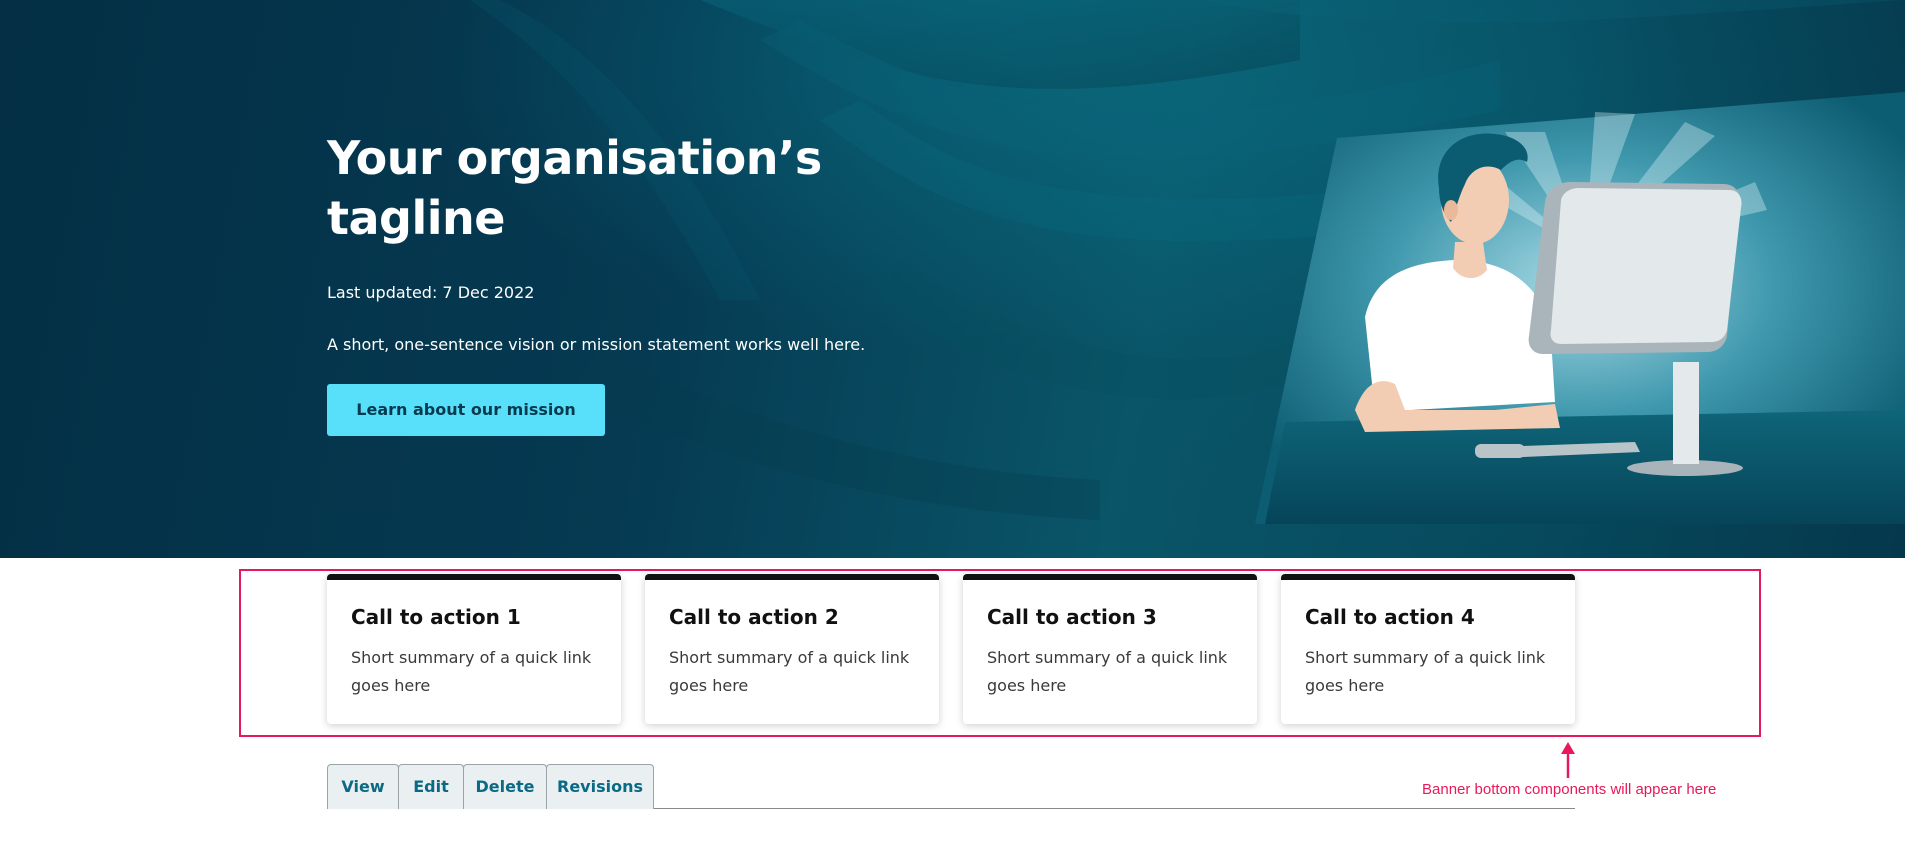 Image resolution: width=1905 pixels, height=849 pixels. Describe the element at coordinates (436, 617) in the screenshot. I see `cta-title: Call to action 1` at that location.